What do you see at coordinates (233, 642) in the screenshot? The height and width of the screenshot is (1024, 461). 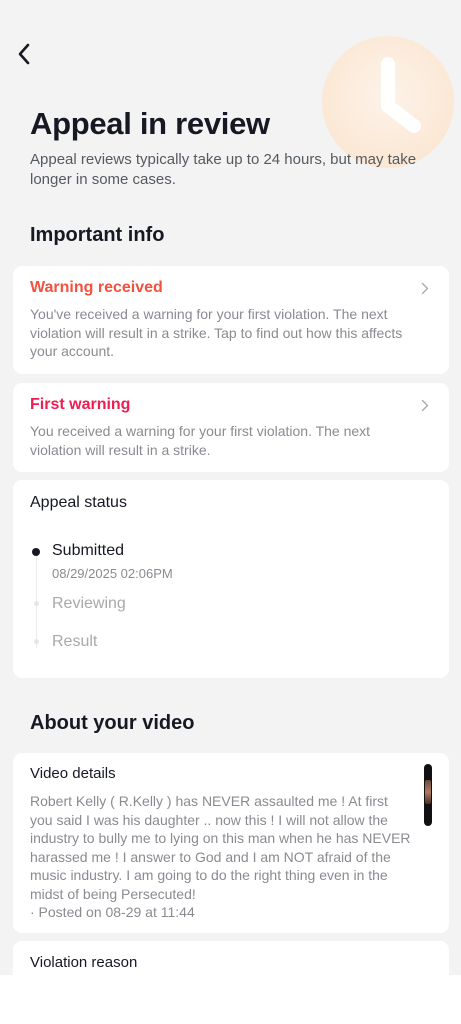 I see `timeline-step-result: Result` at bounding box center [233, 642].